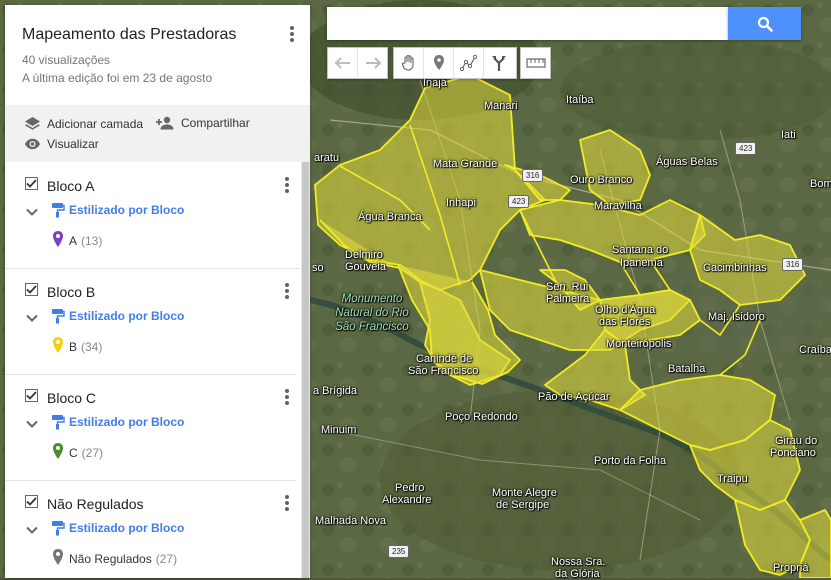 The height and width of the screenshot is (580, 831). Describe the element at coordinates (641, 263) in the screenshot. I see `map-label-ipanema: Ipanema` at that location.